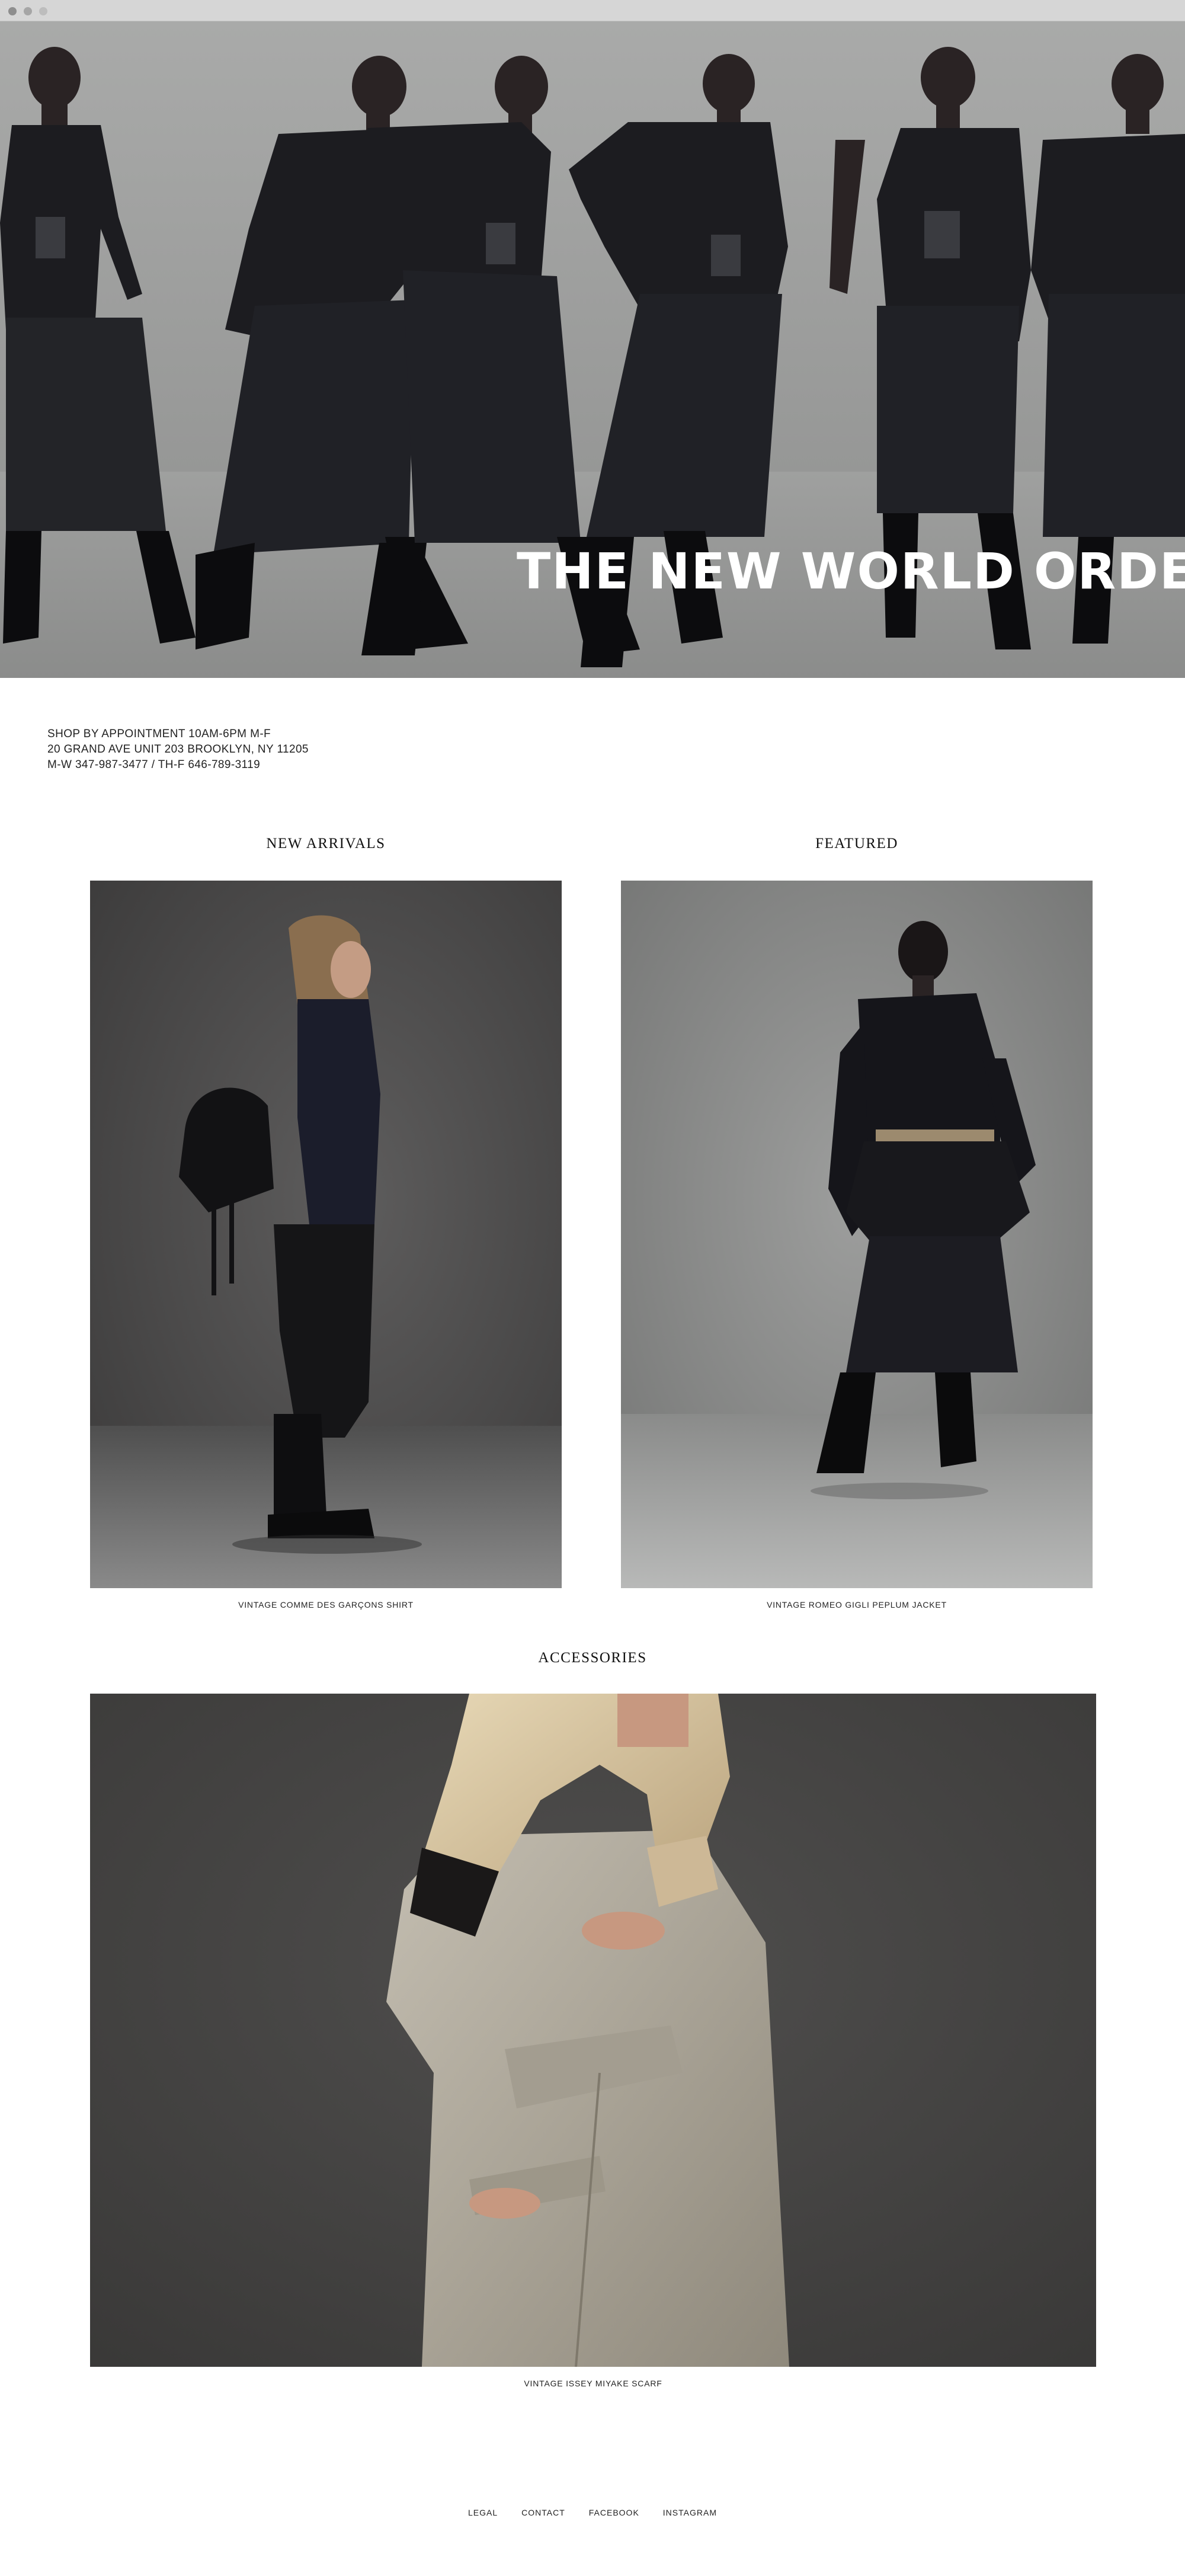 The width and height of the screenshot is (1185, 2576). Describe the element at coordinates (593, 2383) in the screenshot. I see `accessories-caption: VINTAGE ISSEY MIYAKE SCARF` at that location.